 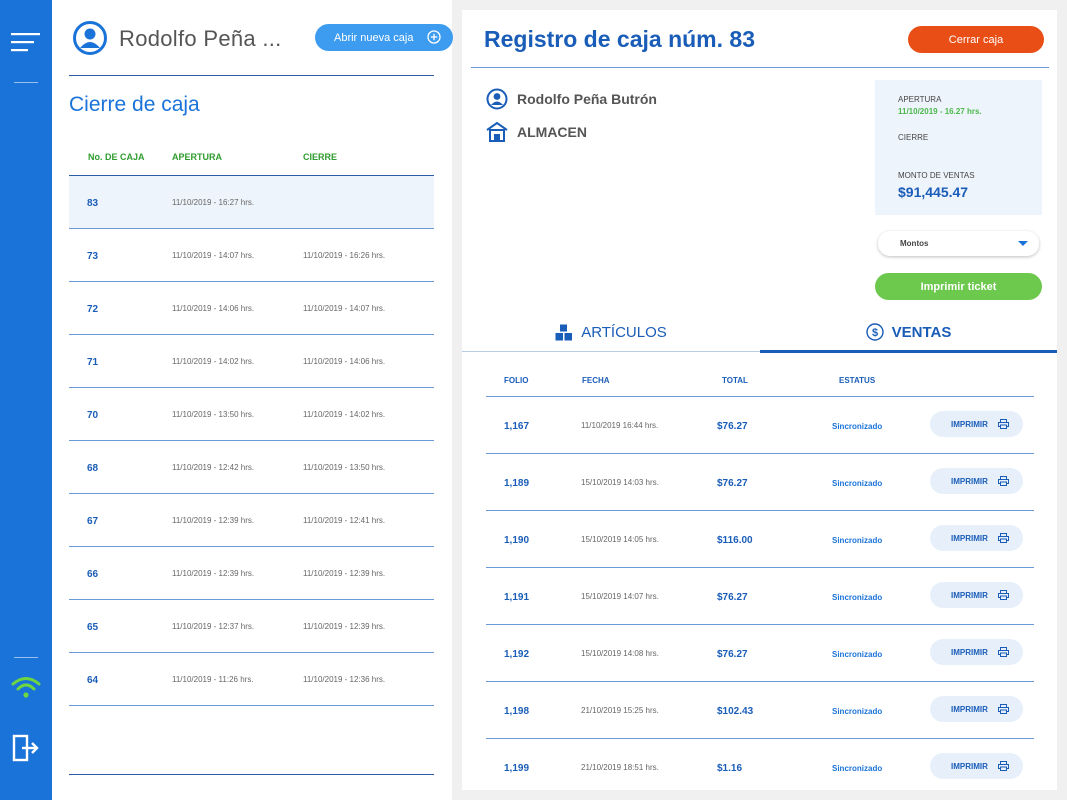 I want to click on sale-date: 21/10/2019 18:51 hrs., so click(x=620, y=767).